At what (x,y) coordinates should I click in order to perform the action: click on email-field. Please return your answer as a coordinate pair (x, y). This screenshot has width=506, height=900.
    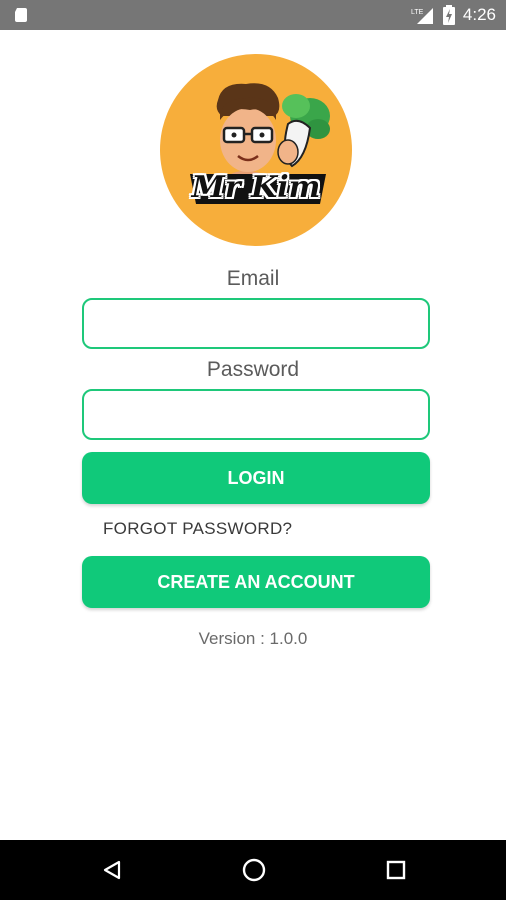
    Looking at the image, I should click on (256, 323).